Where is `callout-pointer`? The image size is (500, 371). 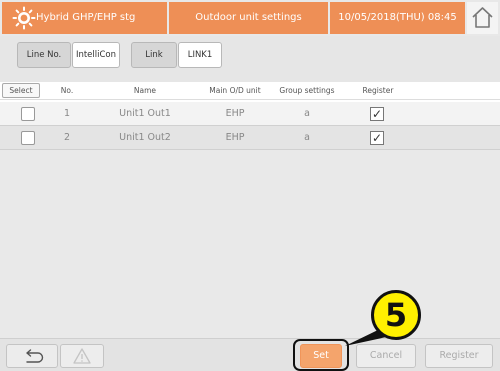
callout-pointer is located at coordinates (368, 337).